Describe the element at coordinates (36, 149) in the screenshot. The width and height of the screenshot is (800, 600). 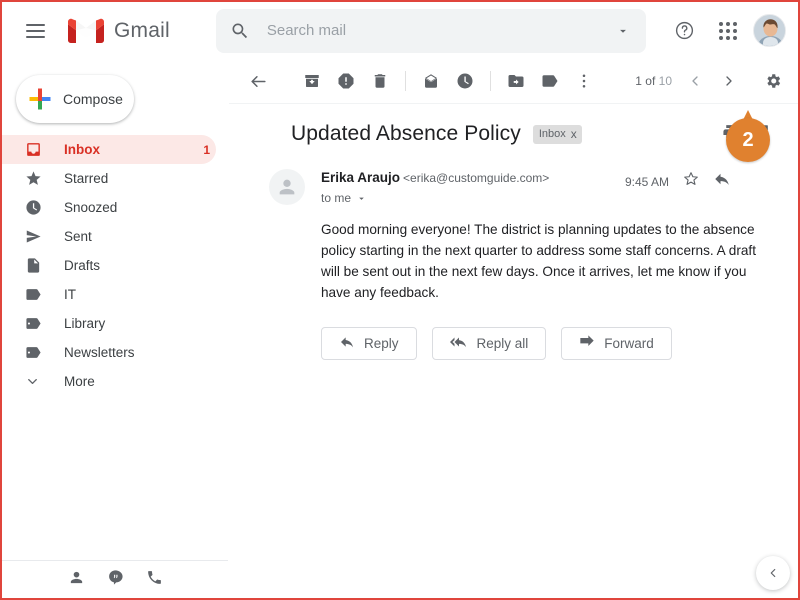
I see `inbox-icon` at that location.